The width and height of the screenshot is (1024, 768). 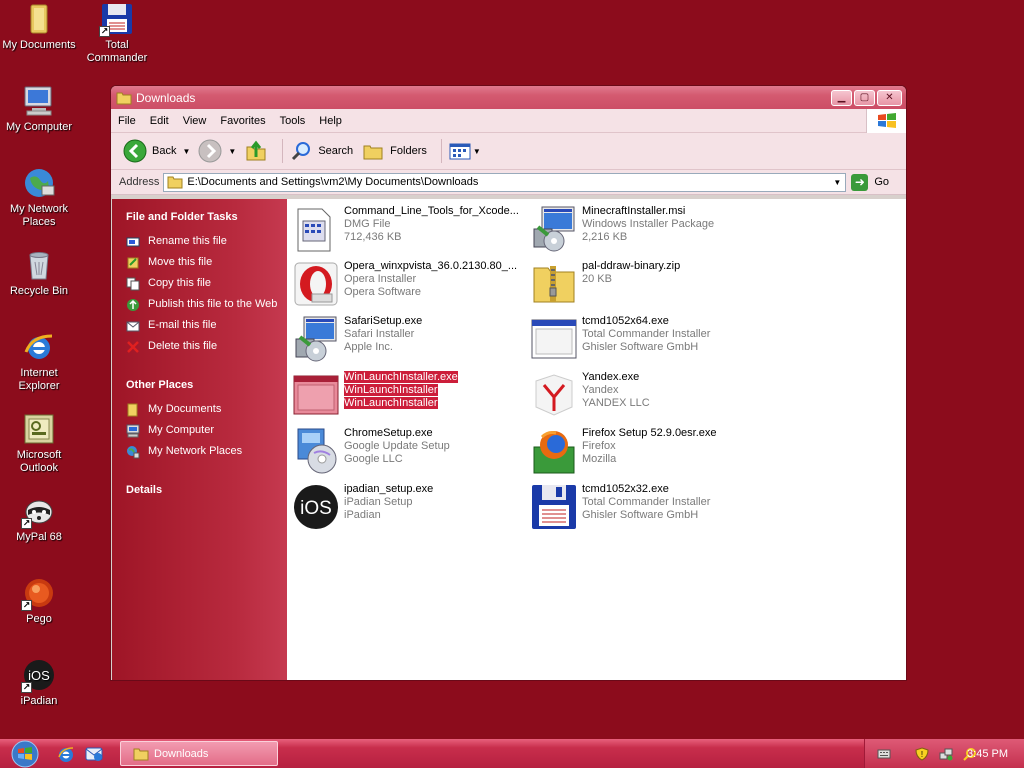 I want to click on task-label: Copy this file, so click(x=179, y=283).